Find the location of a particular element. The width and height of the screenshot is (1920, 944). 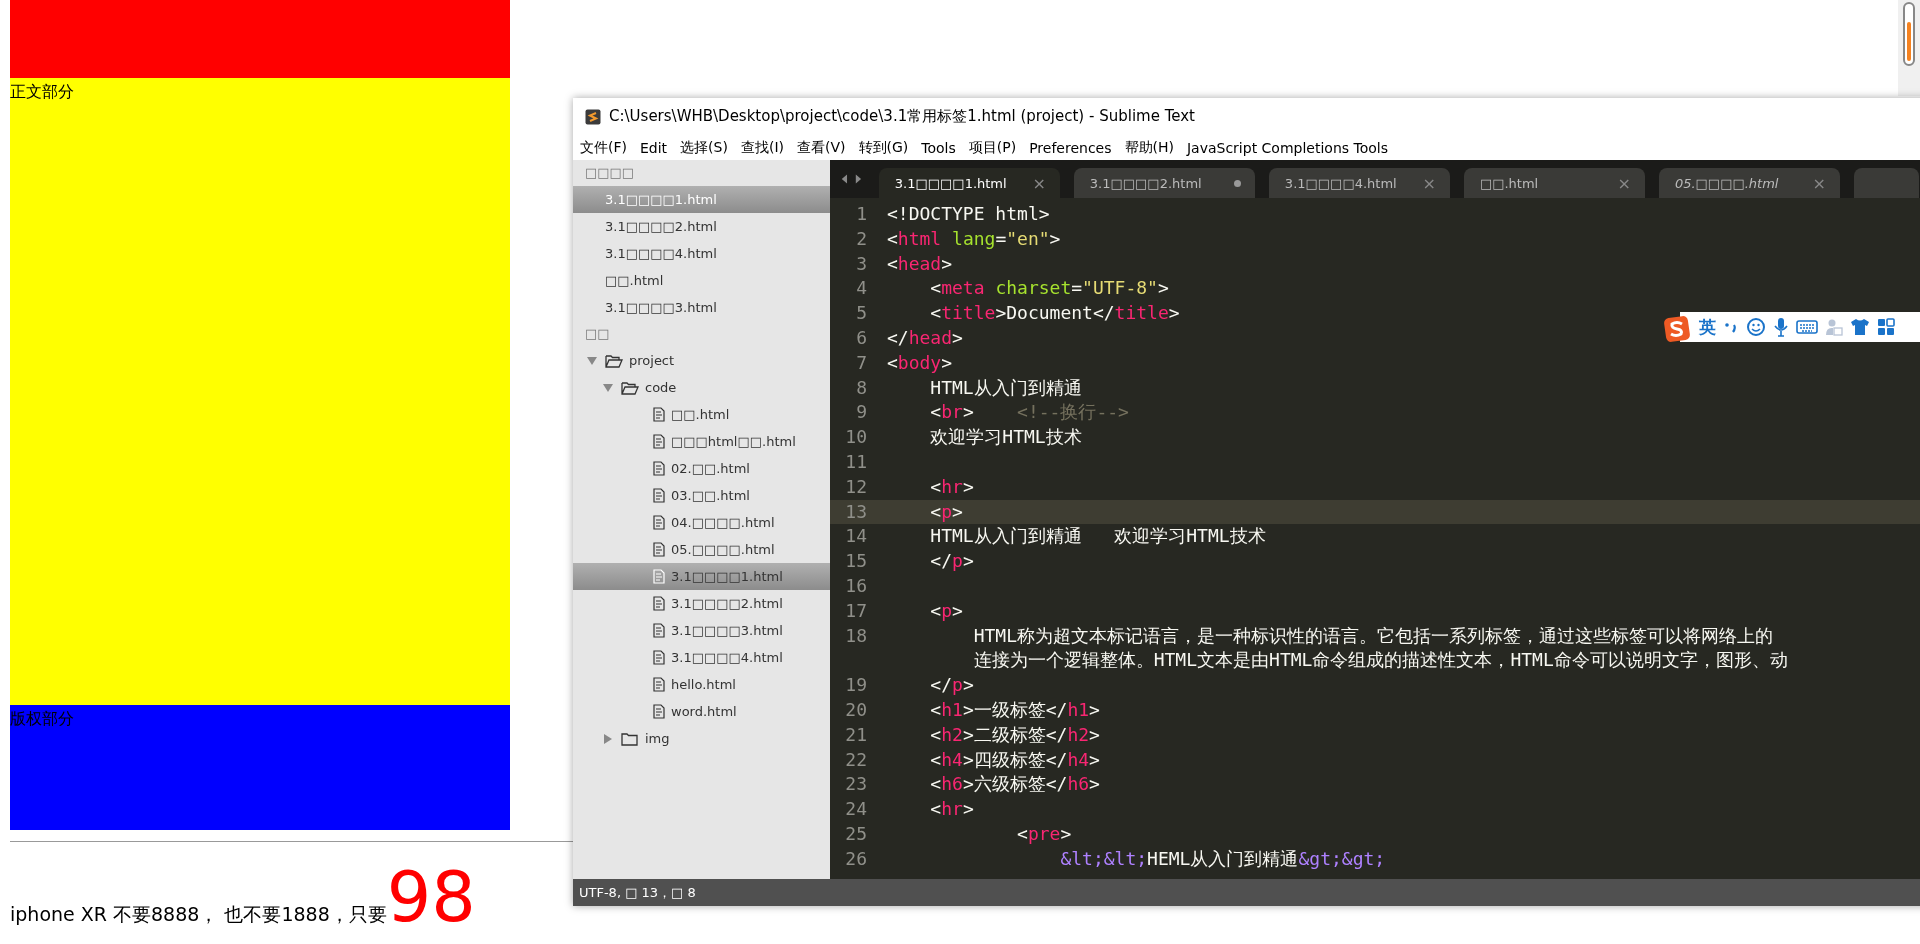

code-line: <html lang="en"> is located at coordinates (974, 238).